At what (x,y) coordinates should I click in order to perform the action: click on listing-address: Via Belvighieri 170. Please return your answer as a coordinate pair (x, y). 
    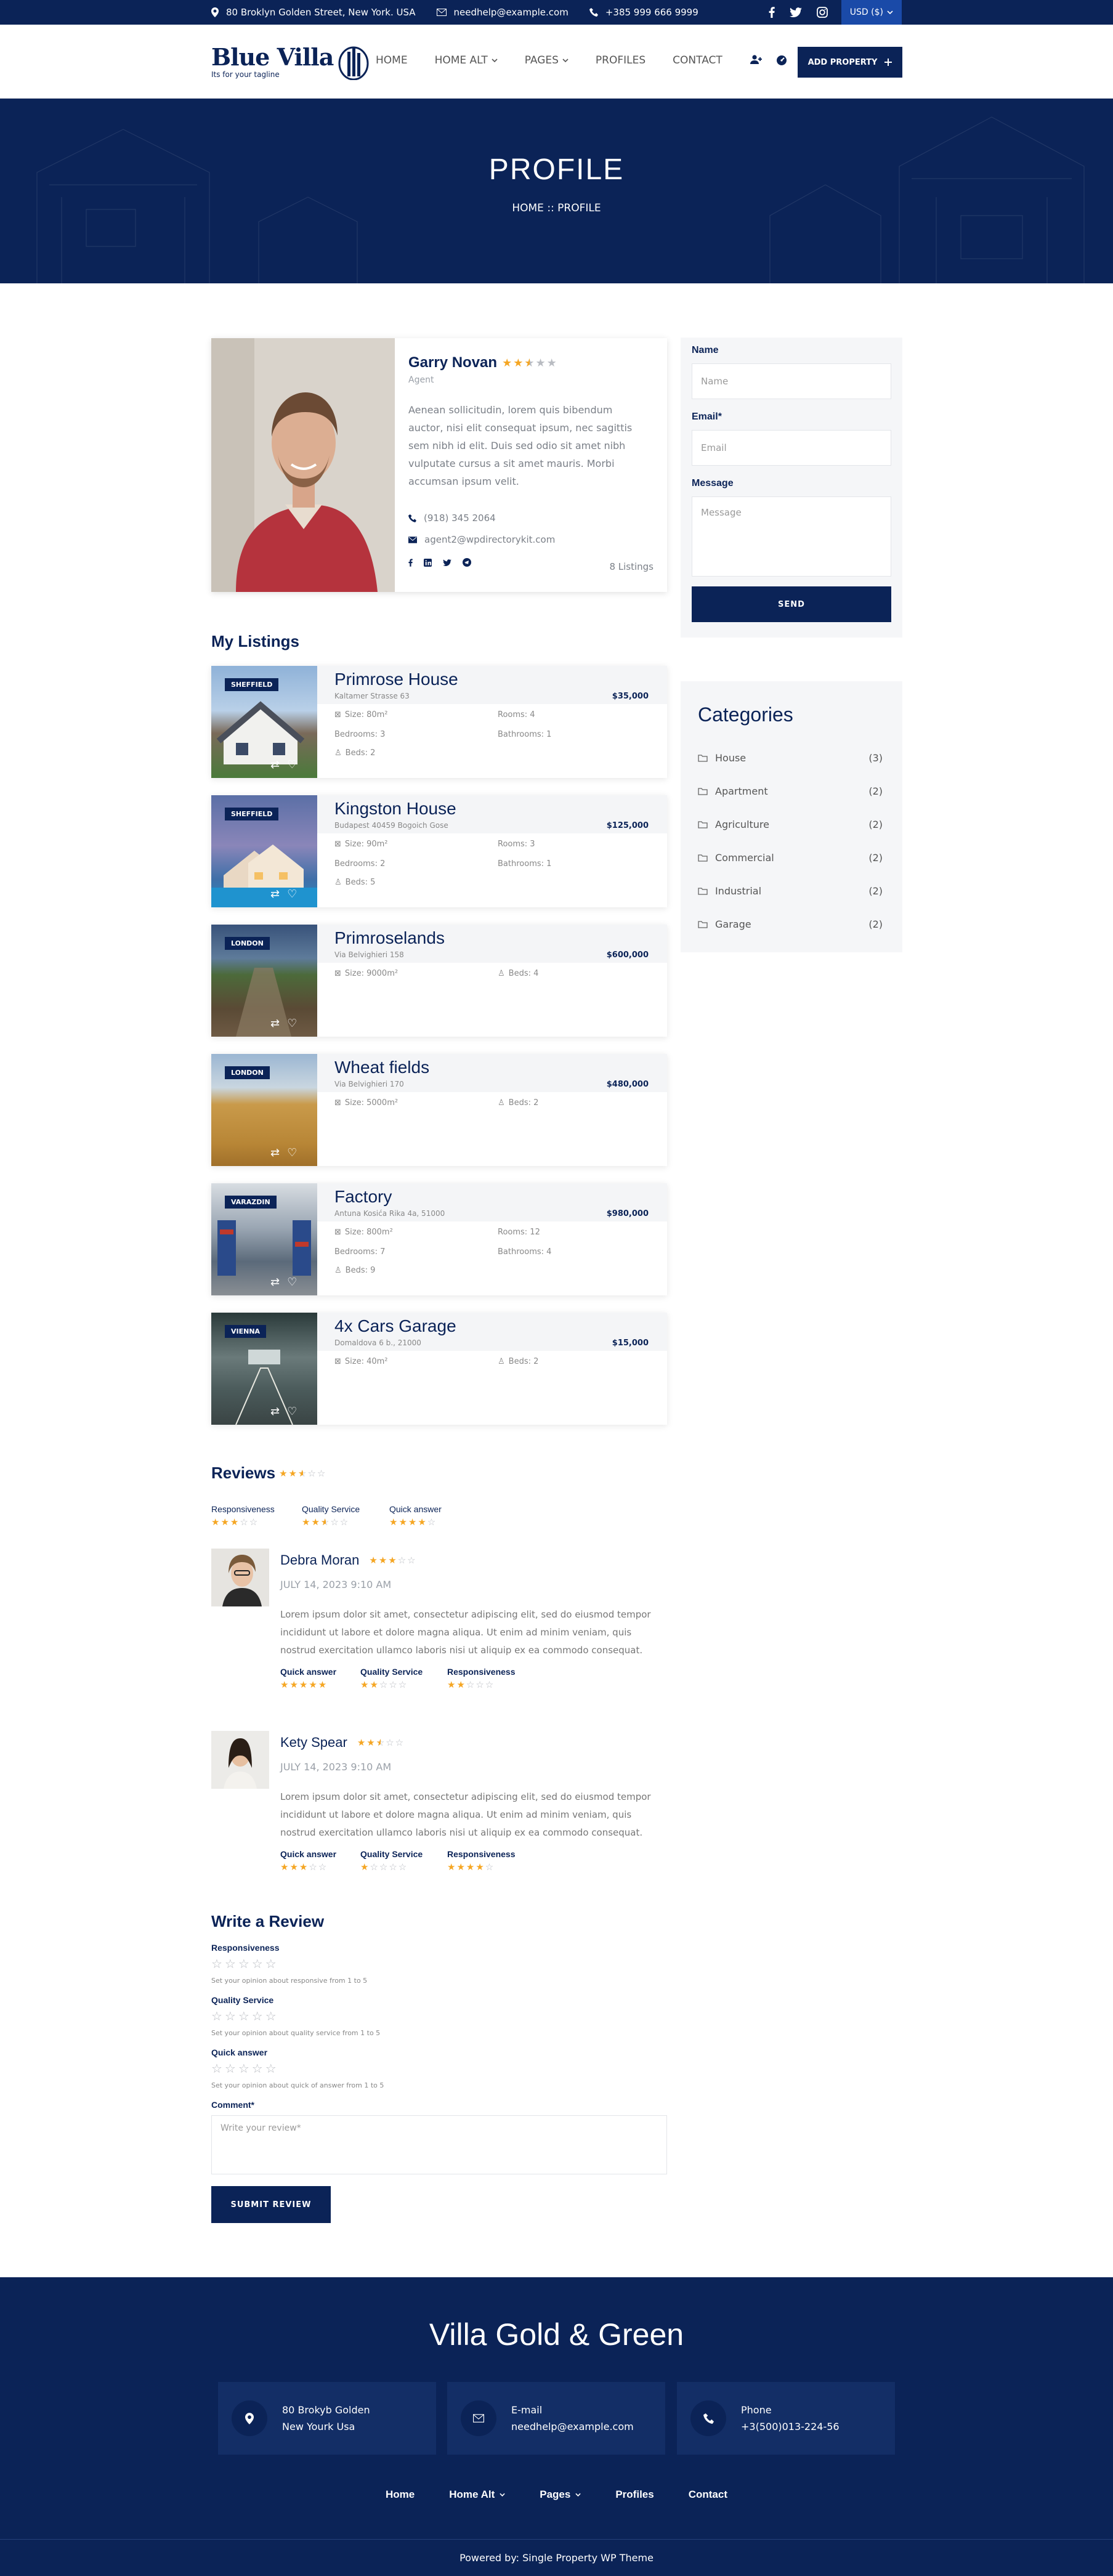
    Looking at the image, I should click on (369, 1084).